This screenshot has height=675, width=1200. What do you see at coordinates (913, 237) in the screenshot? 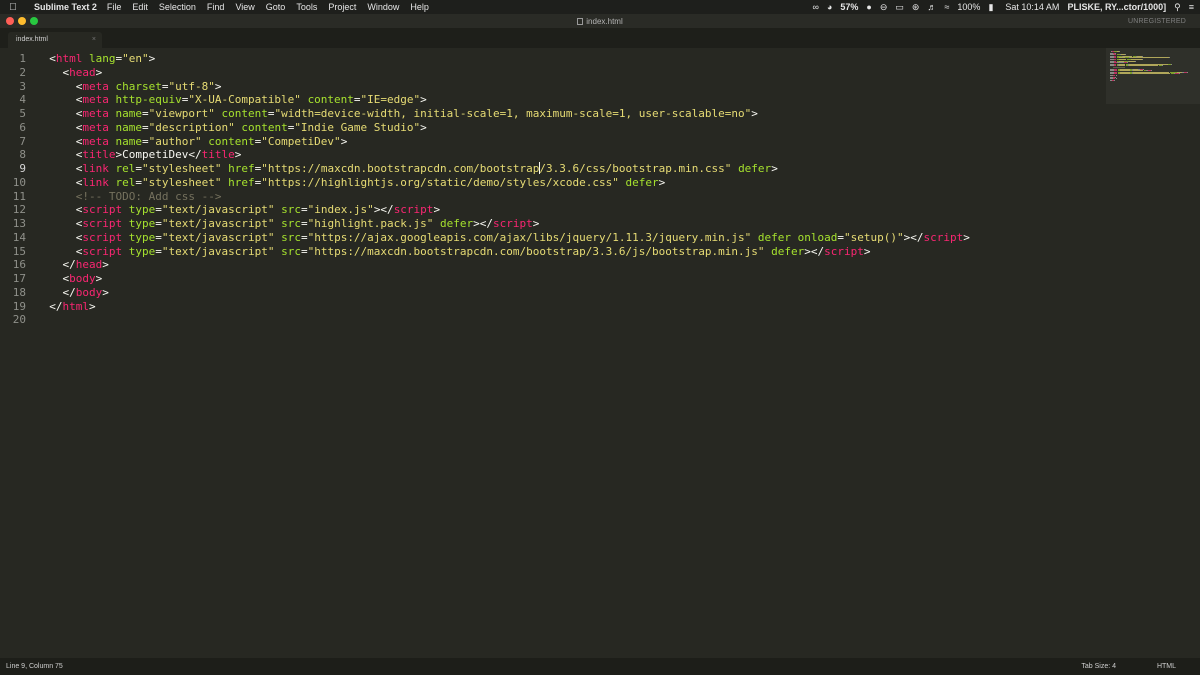
I see `code-token: ></` at bounding box center [913, 237].